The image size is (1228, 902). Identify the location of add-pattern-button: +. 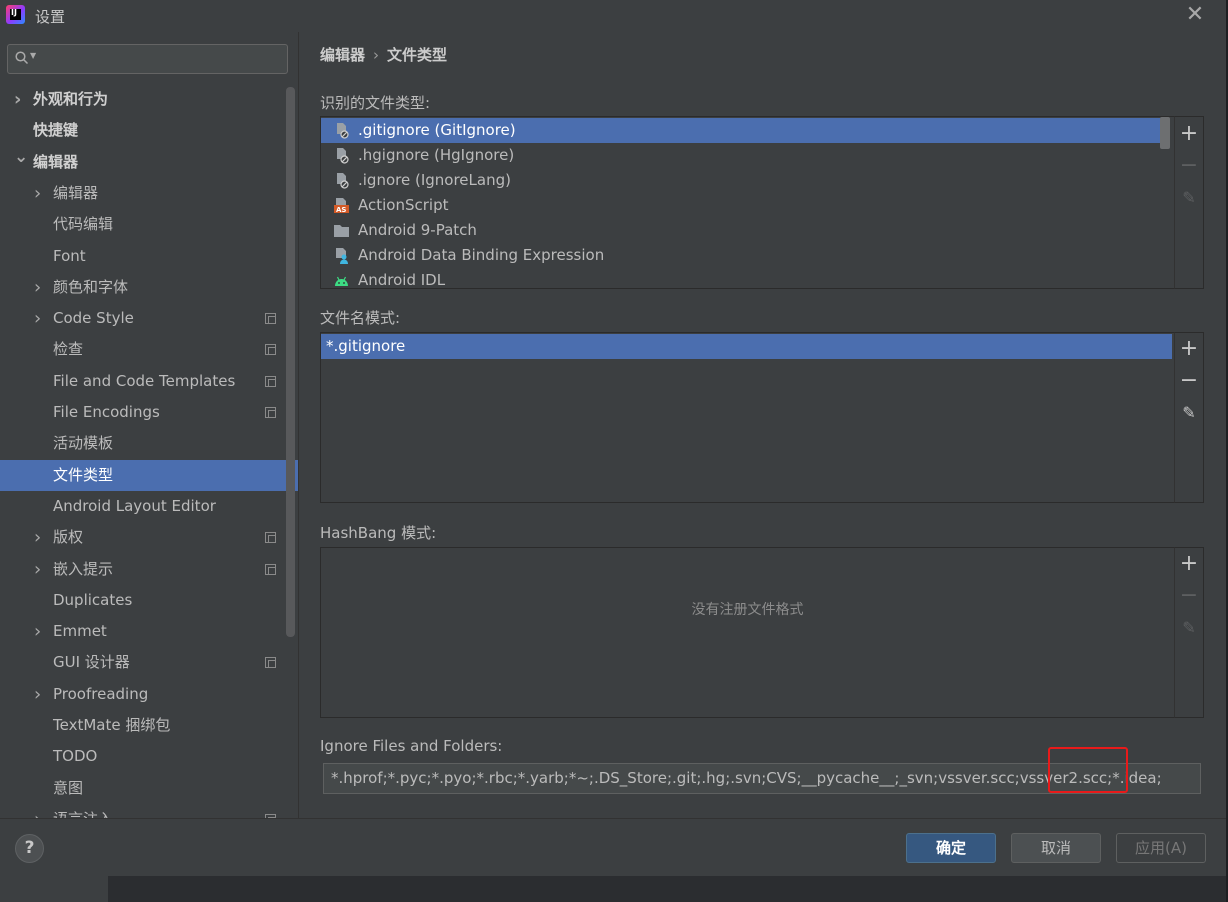
(1189, 349).